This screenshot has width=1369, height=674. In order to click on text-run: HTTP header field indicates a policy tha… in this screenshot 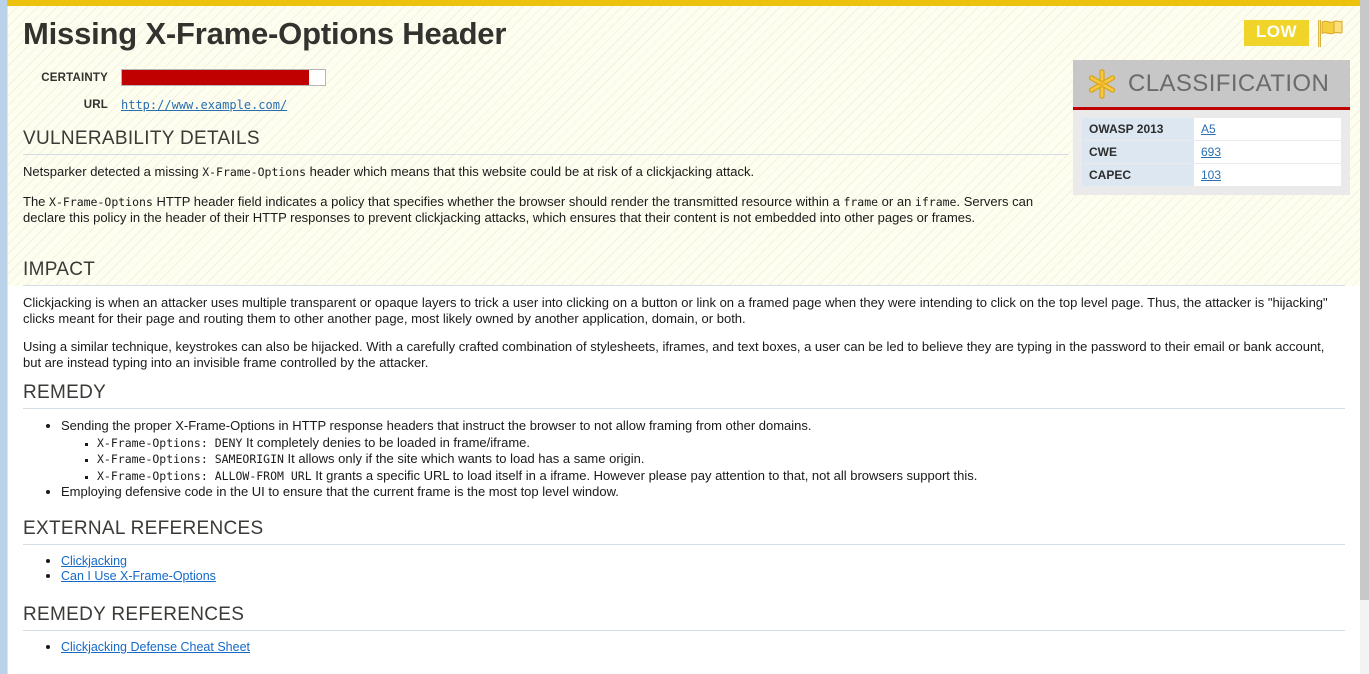, I will do `click(498, 201)`.